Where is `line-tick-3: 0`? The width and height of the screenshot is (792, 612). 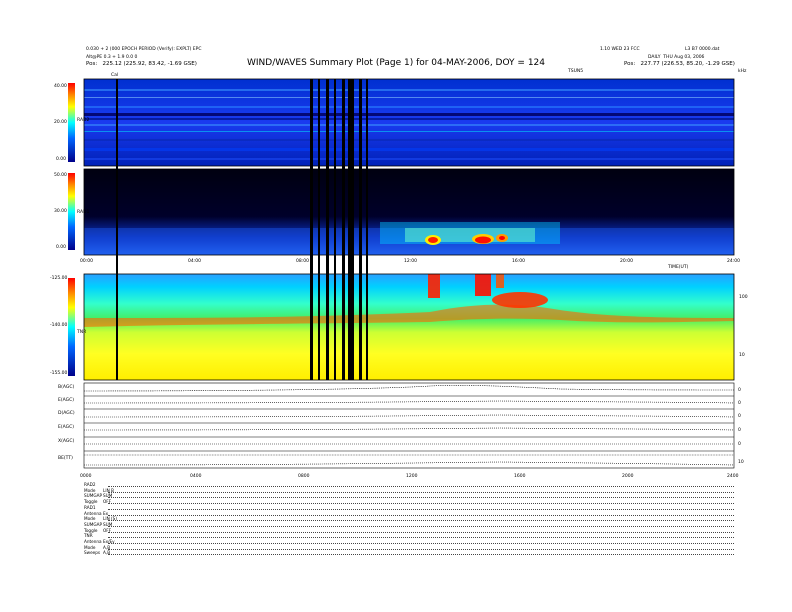 line-tick-3: 0 is located at coordinates (739, 416).